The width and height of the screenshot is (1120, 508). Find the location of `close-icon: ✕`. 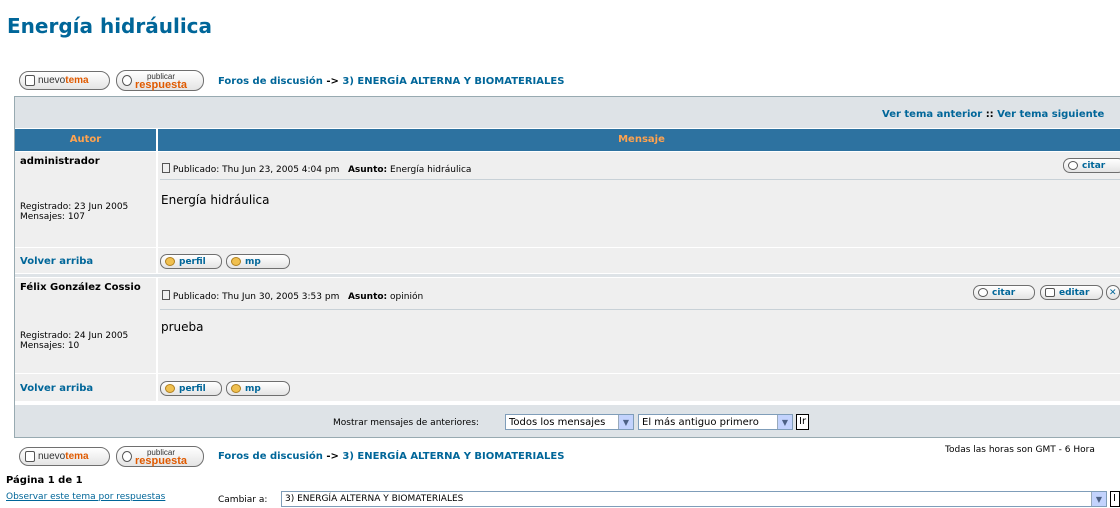

close-icon: ✕ is located at coordinates (1113, 292).